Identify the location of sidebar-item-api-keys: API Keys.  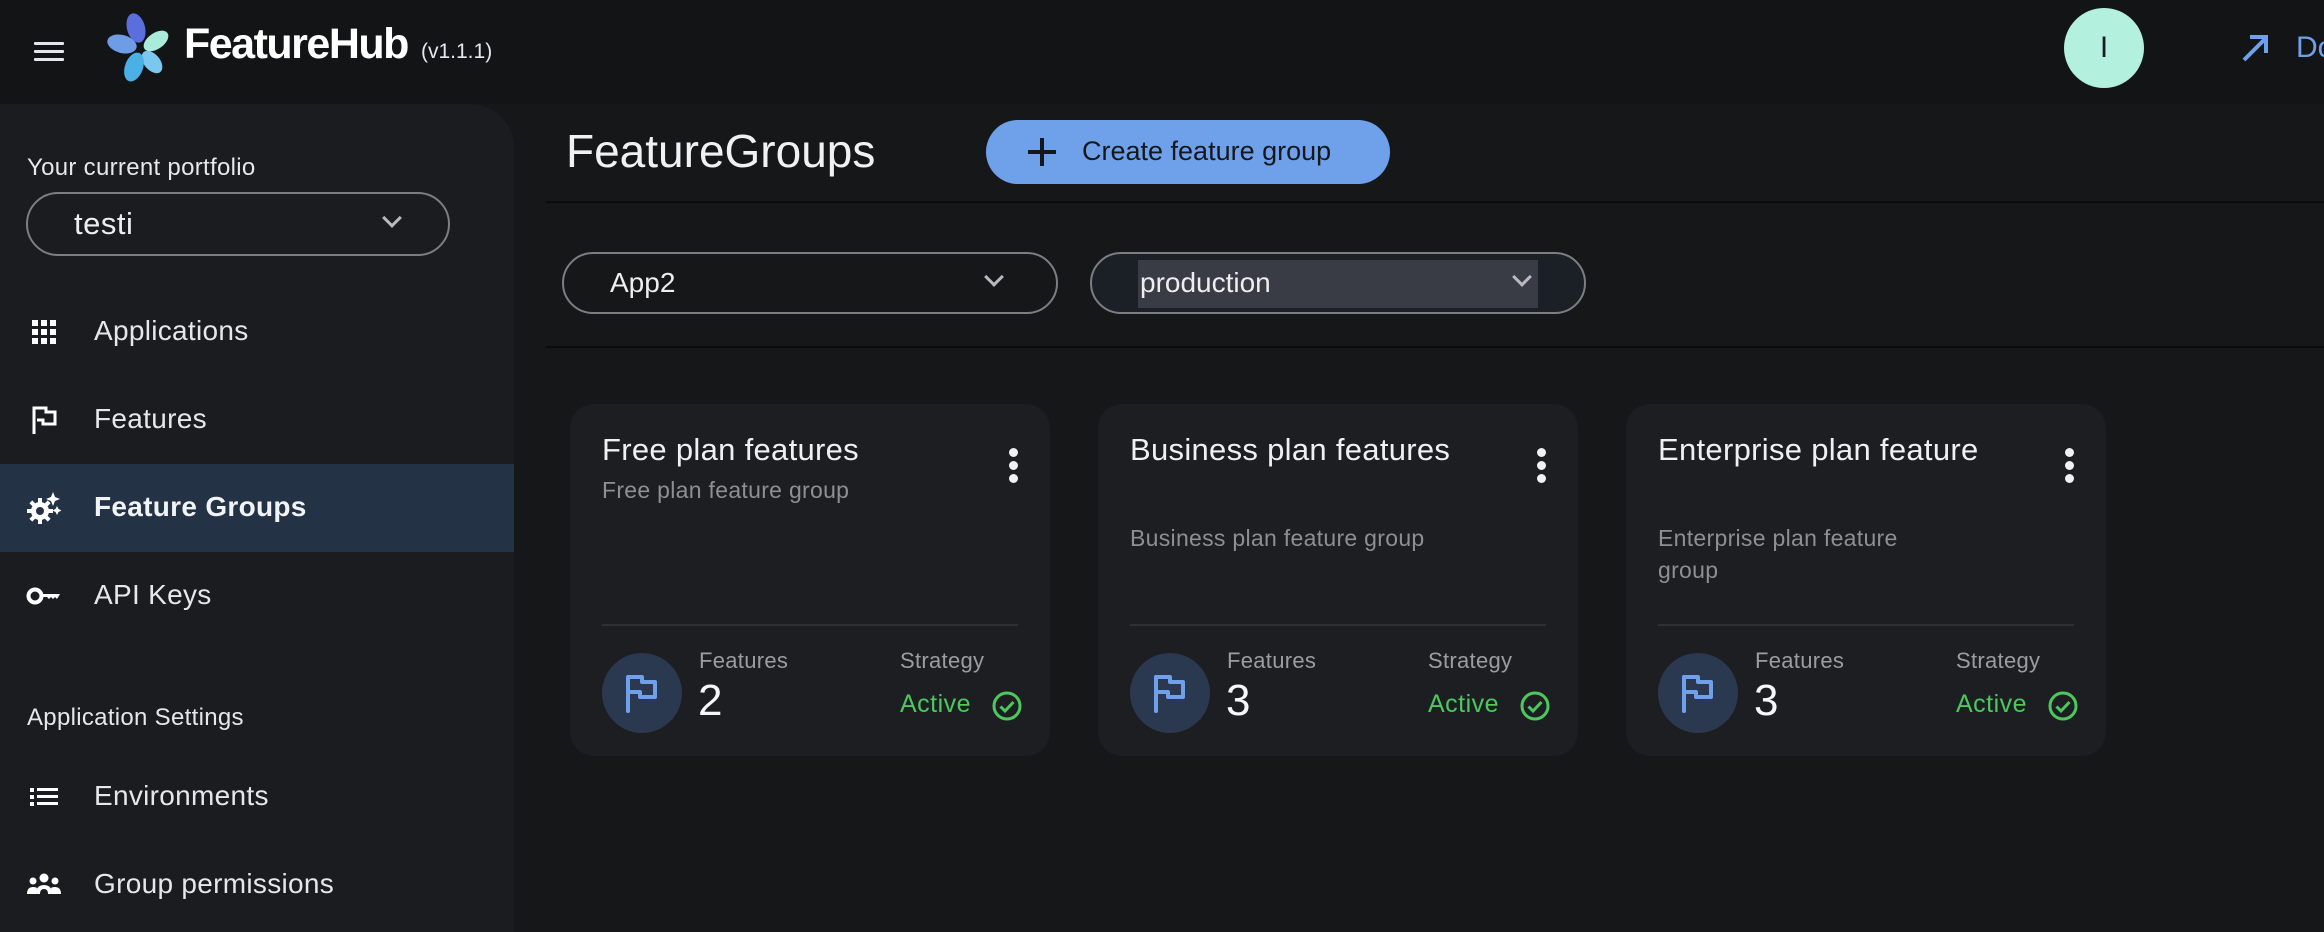
(257, 596).